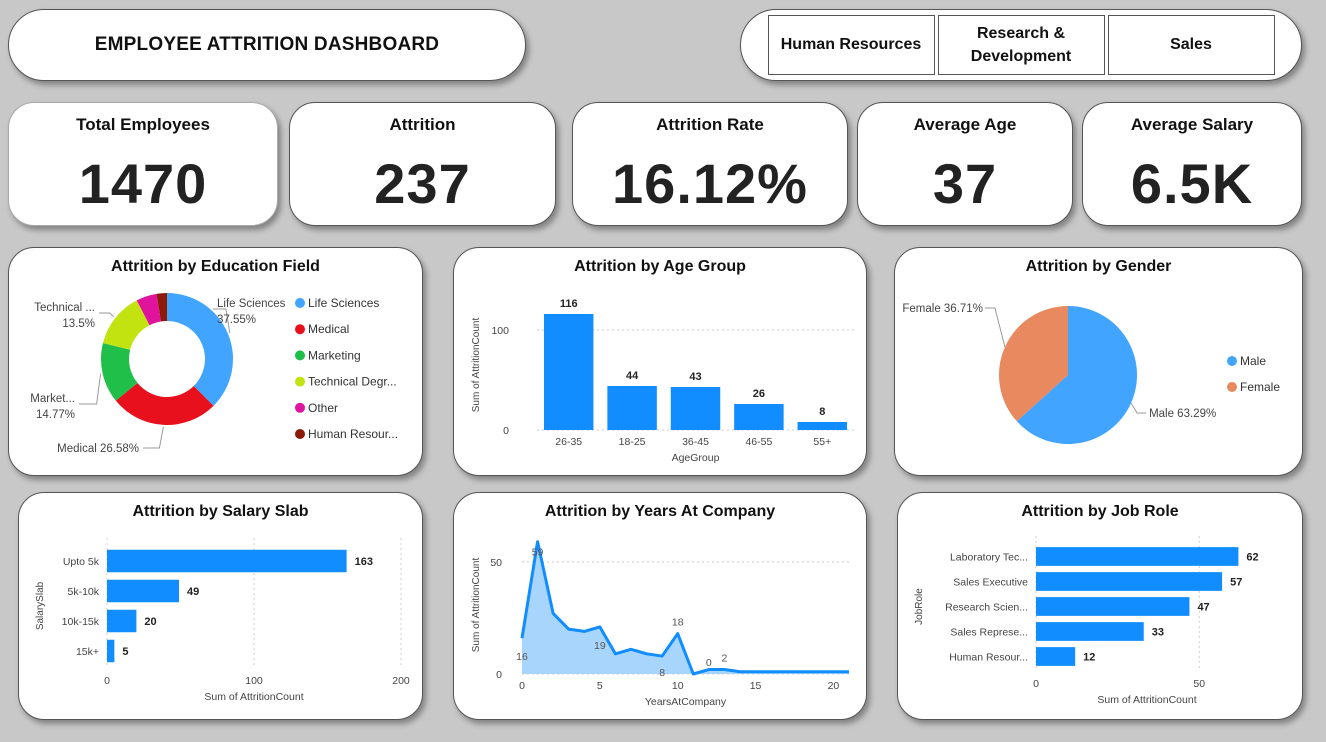  What do you see at coordinates (756, 686) in the screenshot?
I see `x-tick-label: 15` at bounding box center [756, 686].